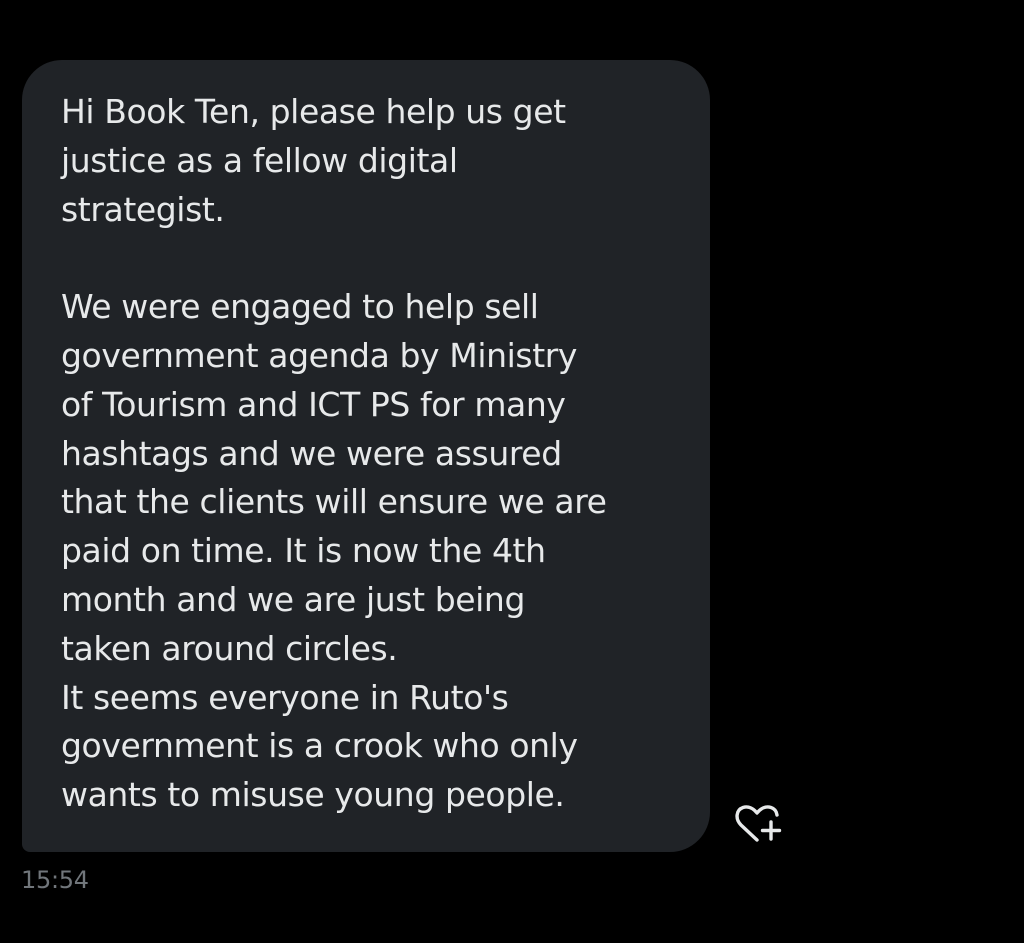 This screenshot has height=943, width=1024. What do you see at coordinates (55, 880) in the screenshot?
I see `message-timestamp: 15:54` at bounding box center [55, 880].